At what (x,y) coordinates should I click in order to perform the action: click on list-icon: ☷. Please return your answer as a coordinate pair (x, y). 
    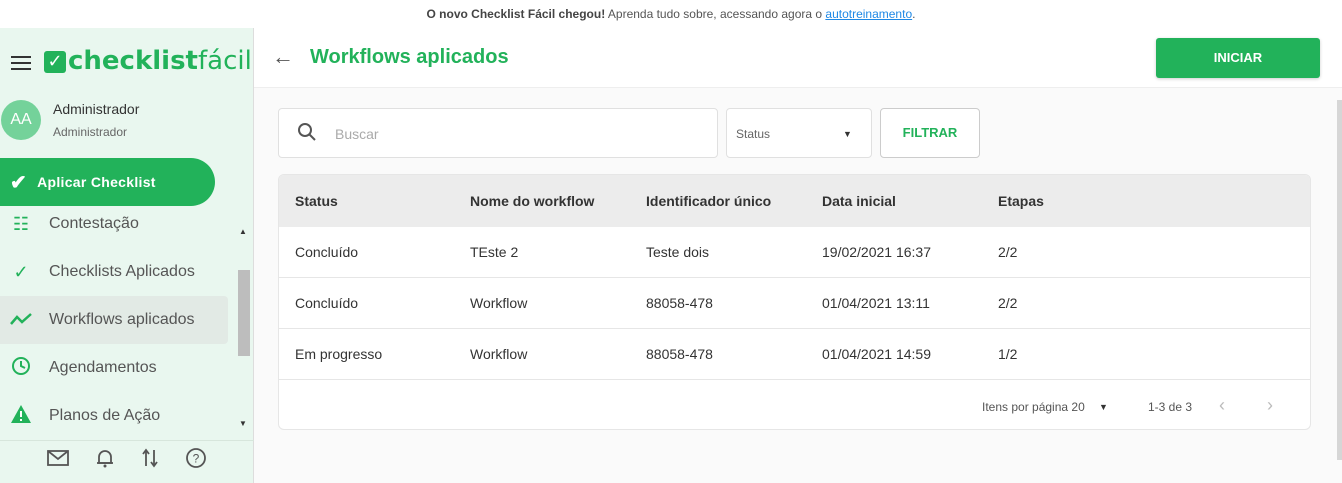
    Looking at the image, I should click on (21, 223).